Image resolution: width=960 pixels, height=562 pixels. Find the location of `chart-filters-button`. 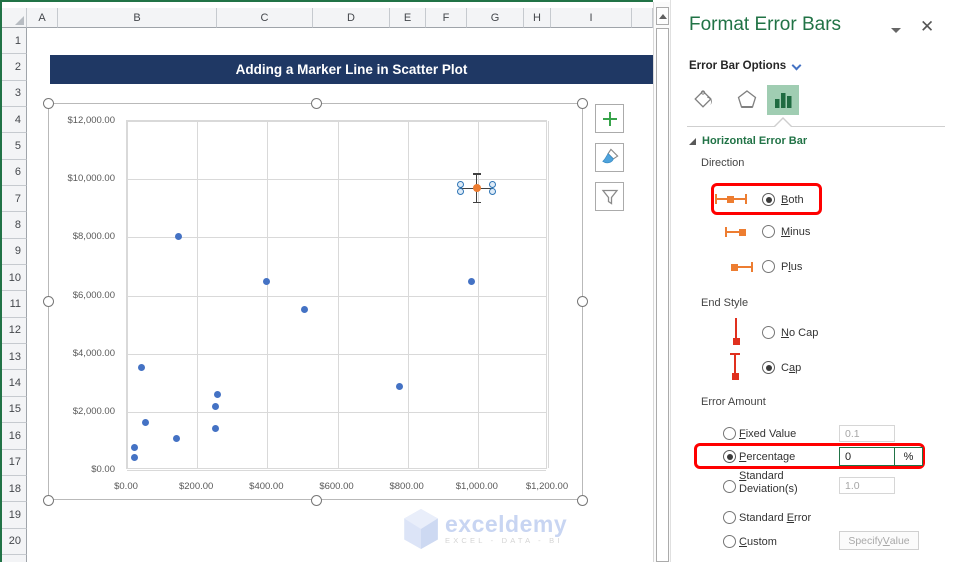

chart-filters-button is located at coordinates (609, 196).